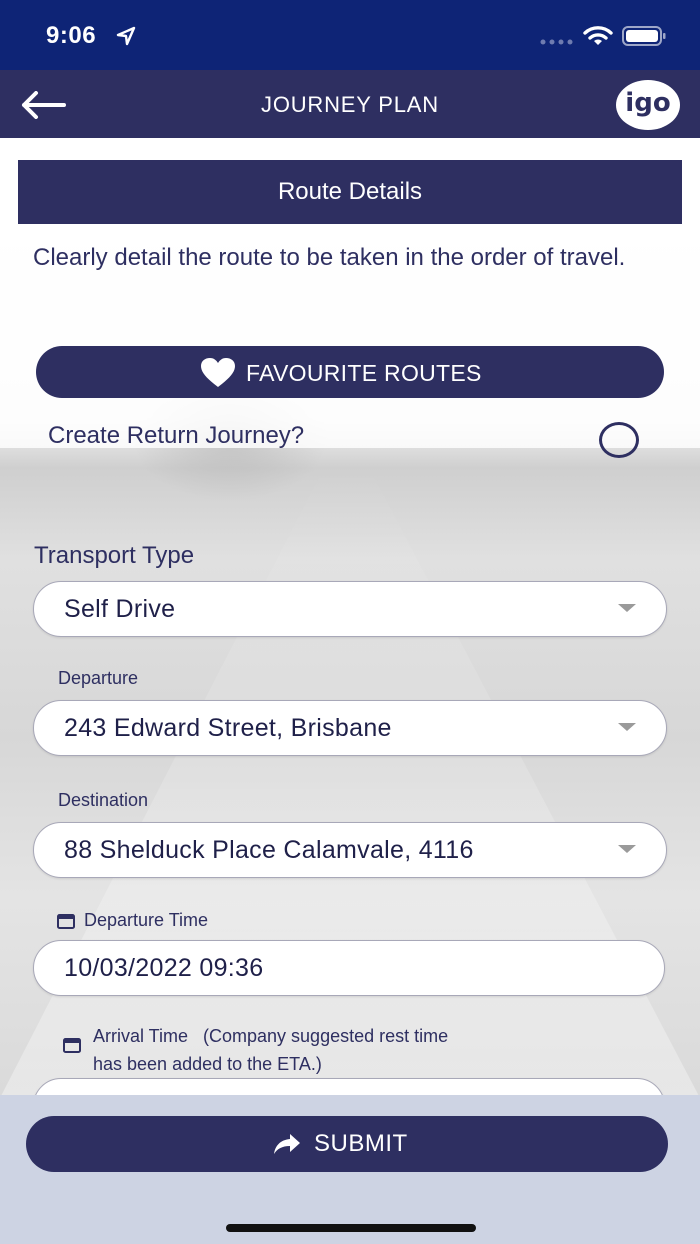 This screenshot has height=1244, width=700. I want to click on favourite-routes-label: FAVOURITE ROUTES, so click(364, 373).